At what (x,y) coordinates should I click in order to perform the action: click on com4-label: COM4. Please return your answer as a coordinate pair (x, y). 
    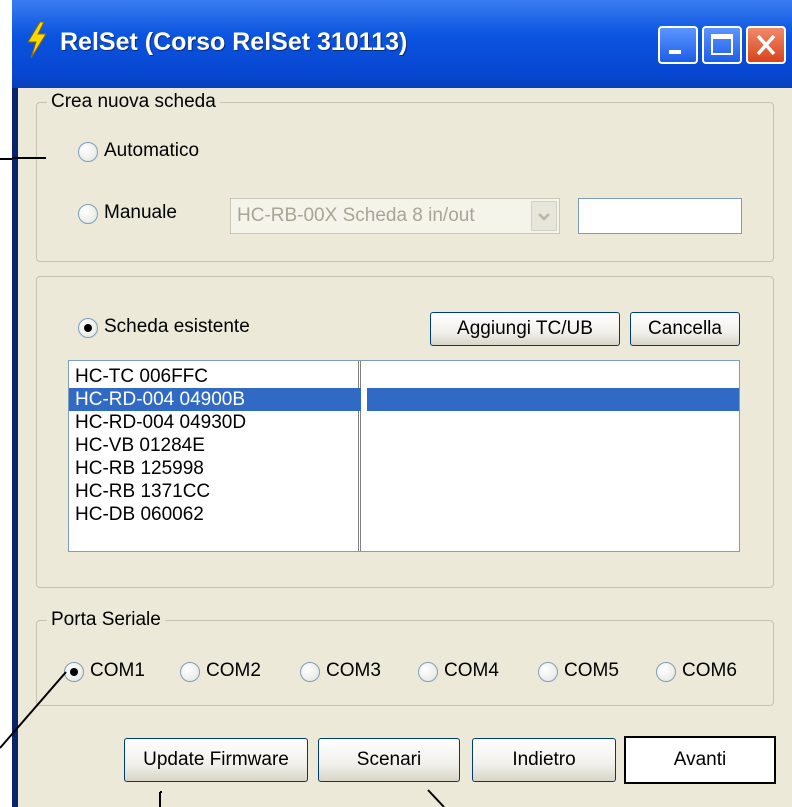
    Looking at the image, I should click on (471, 671).